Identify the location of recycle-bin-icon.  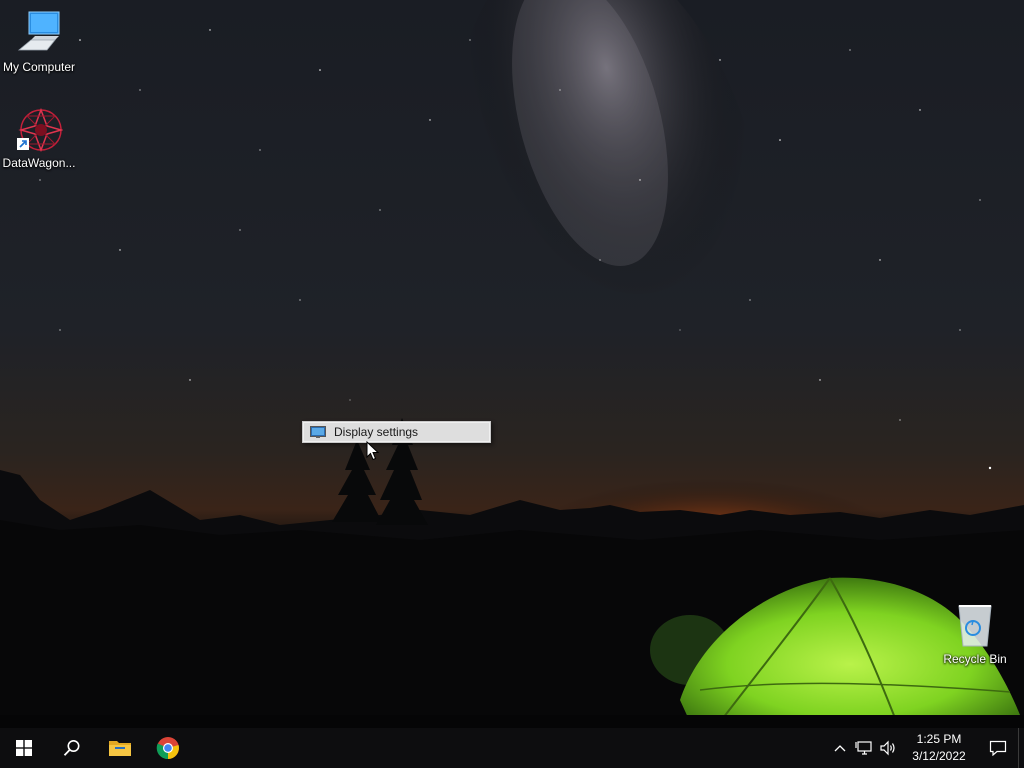
(975, 626).